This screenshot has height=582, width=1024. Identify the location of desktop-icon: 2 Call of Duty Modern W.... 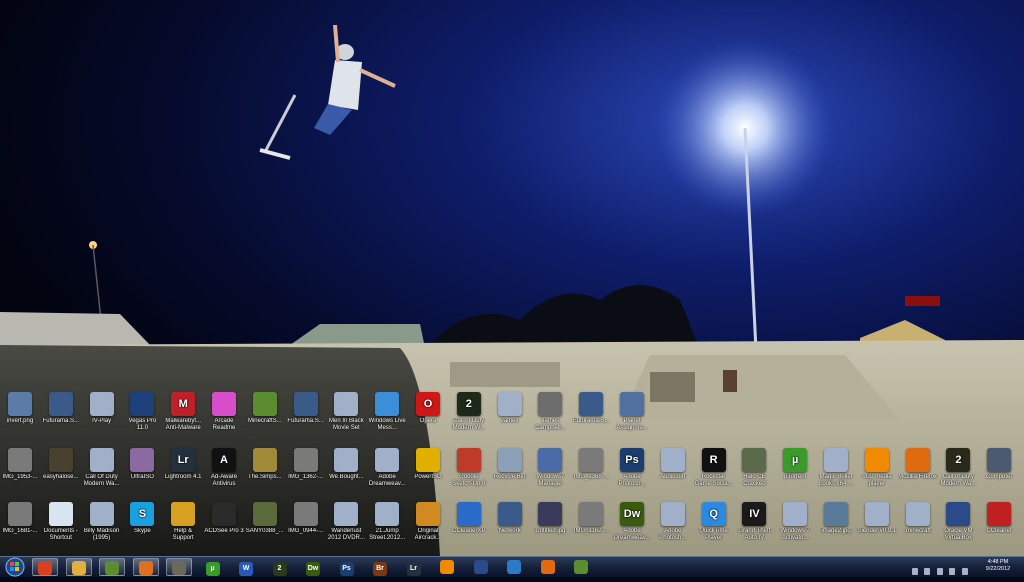
(469, 412).